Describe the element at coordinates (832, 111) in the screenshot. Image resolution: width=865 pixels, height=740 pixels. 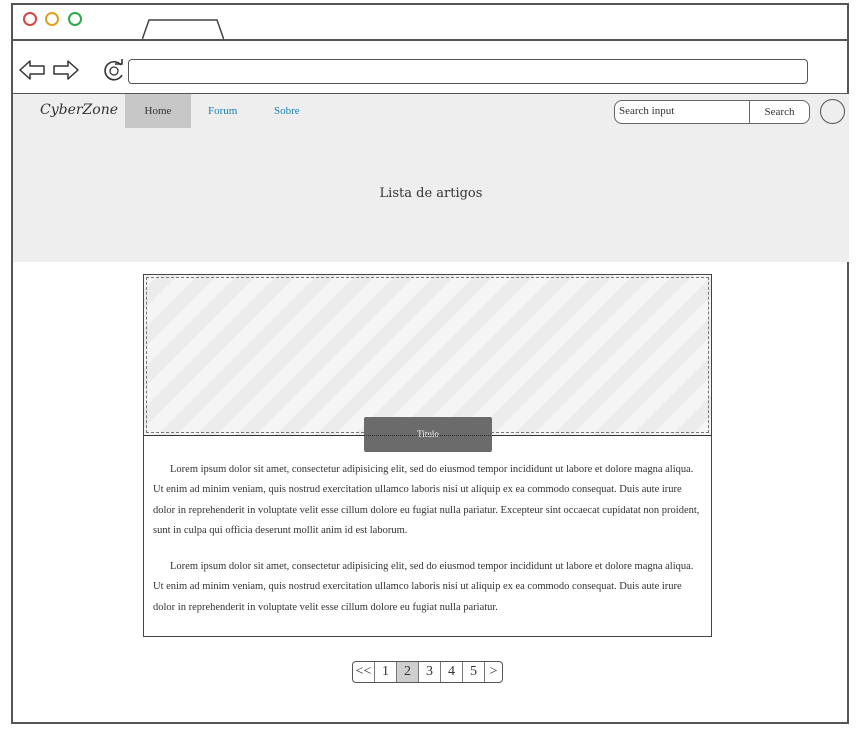
I see `user-avatar` at that location.